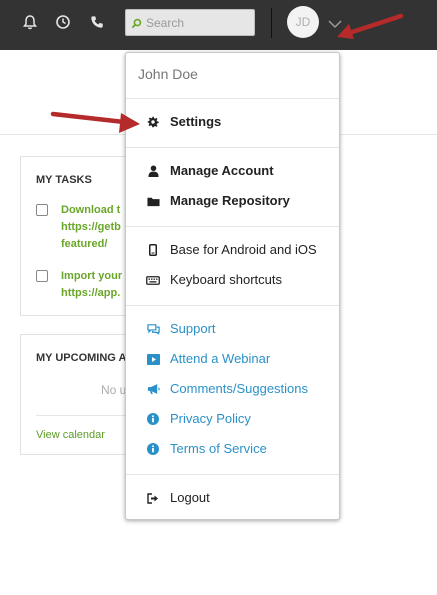 Image resolution: width=437 pixels, height=595 pixels. What do you see at coordinates (153, 280) in the screenshot?
I see `keyboard-icon` at bounding box center [153, 280].